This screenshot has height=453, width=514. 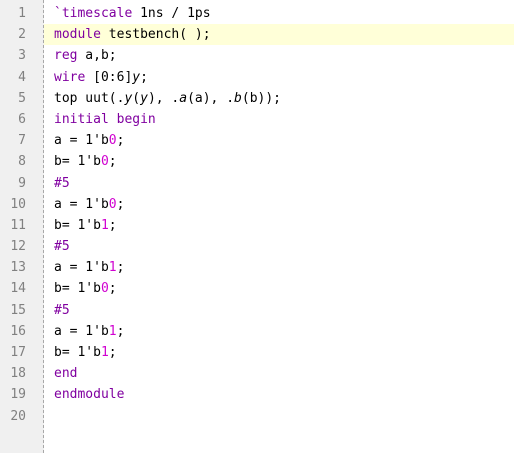 What do you see at coordinates (66, 56) in the screenshot?
I see `keyword-token: reg` at bounding box center [66, 56].